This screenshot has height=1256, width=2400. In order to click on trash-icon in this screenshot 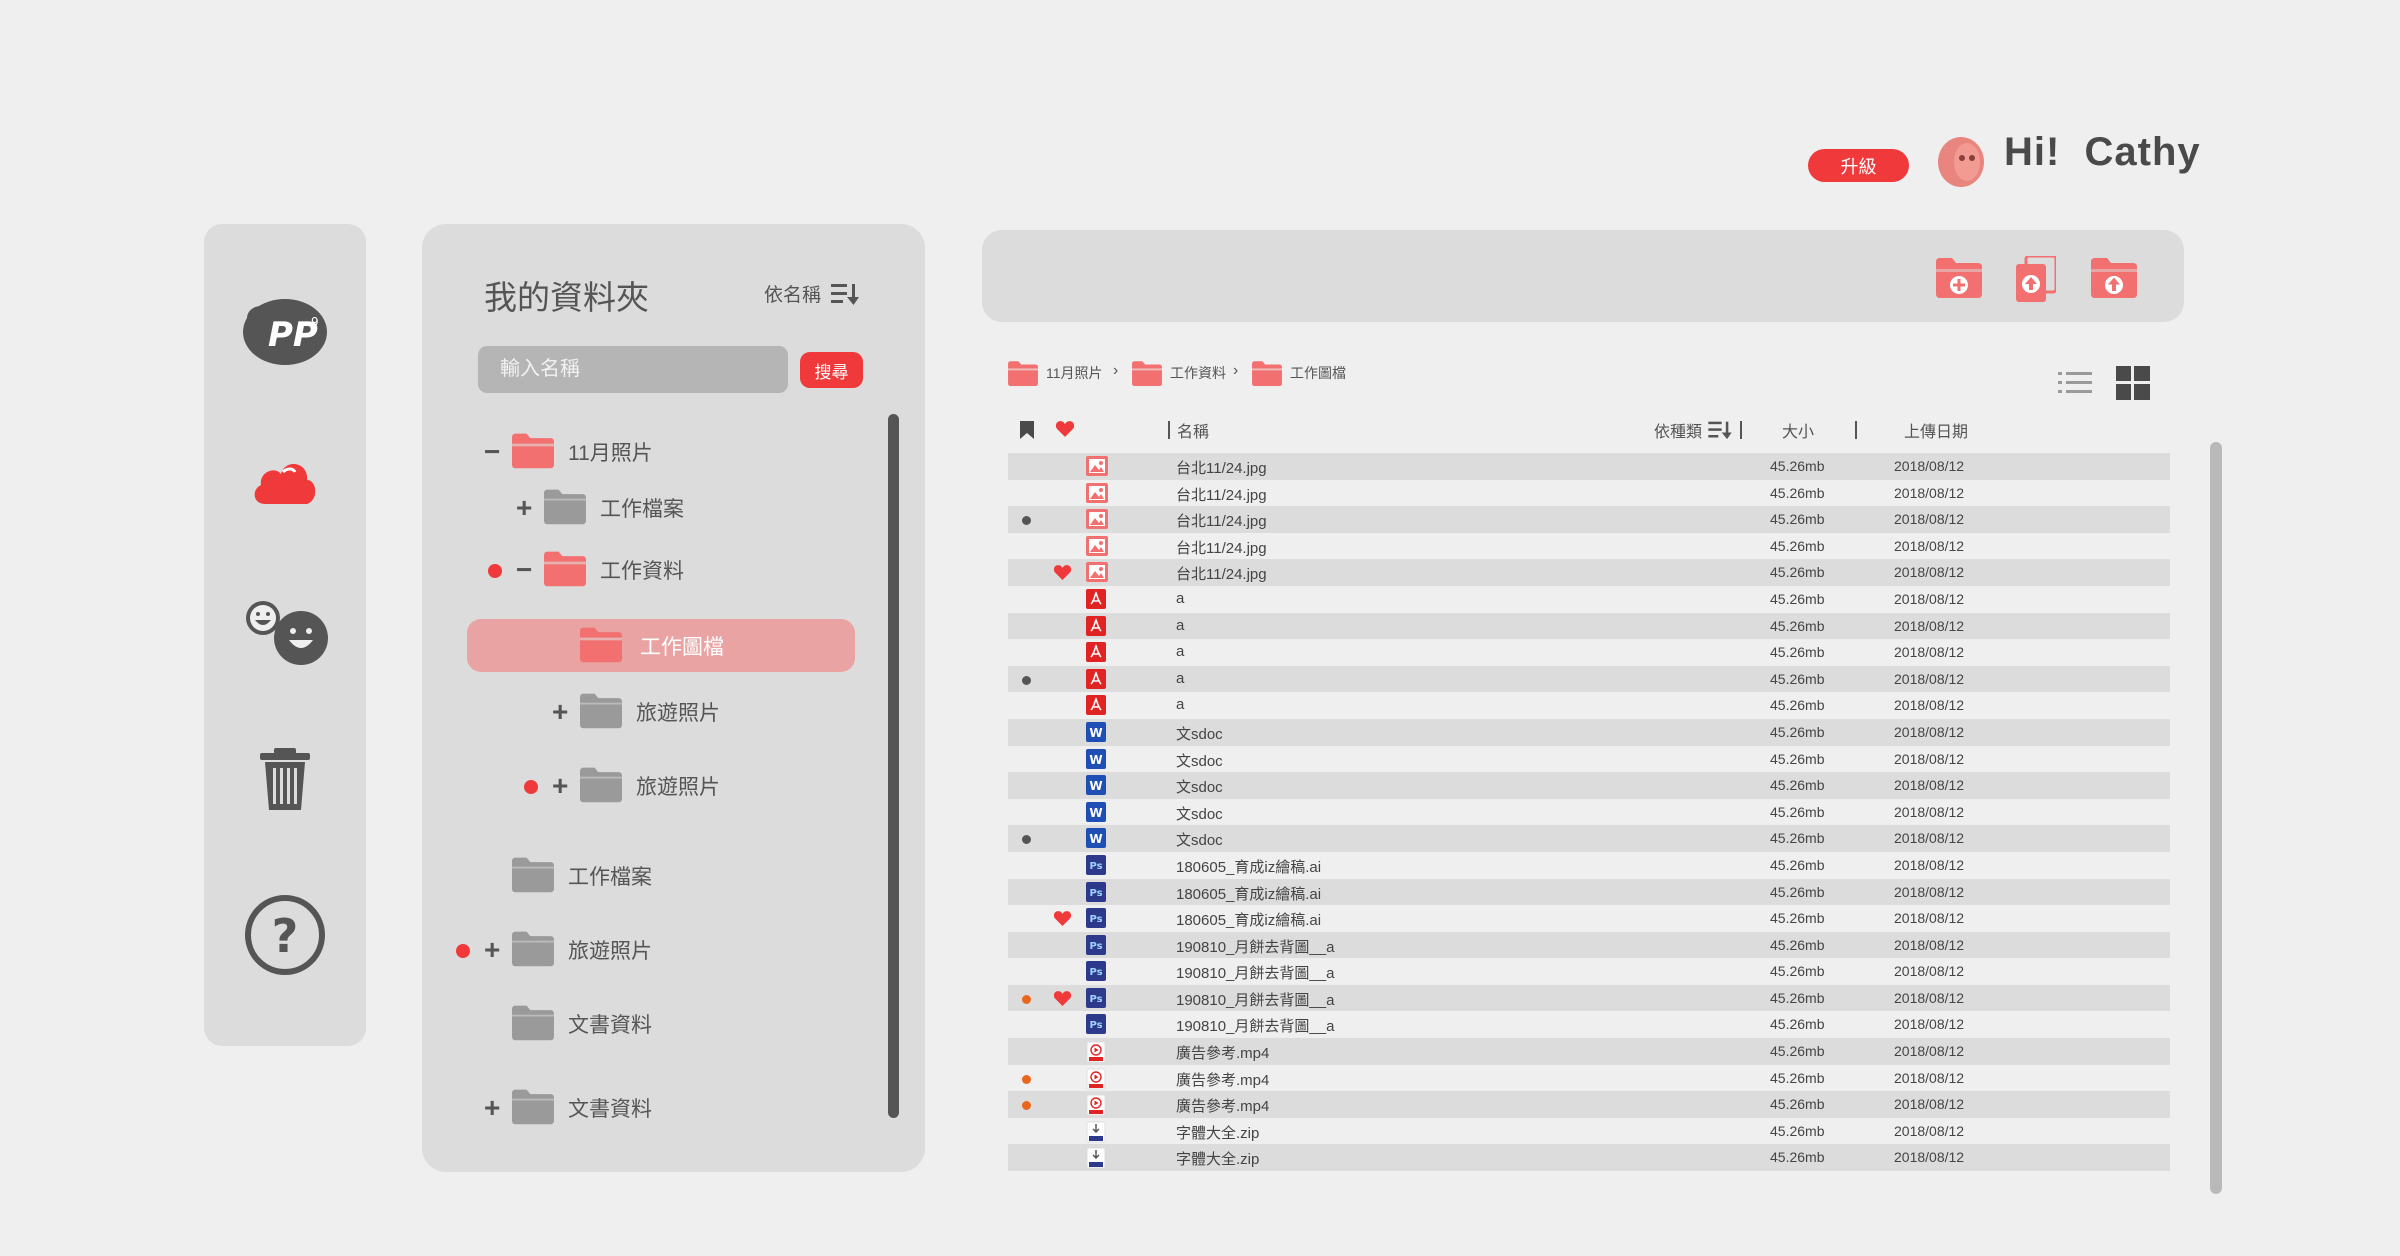, I will do `click(285, 779)`.